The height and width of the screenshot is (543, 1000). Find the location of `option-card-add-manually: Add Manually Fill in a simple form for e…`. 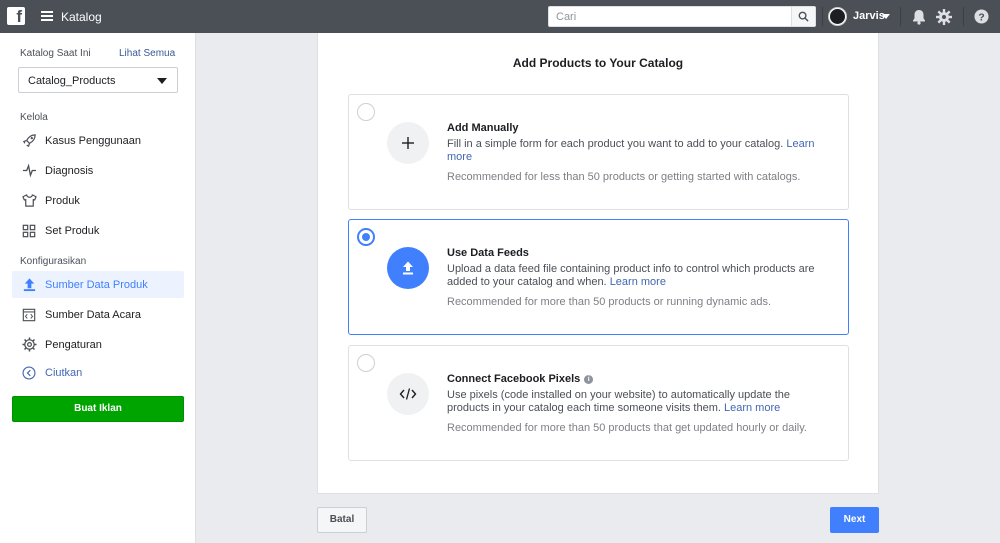

option-card-add-manually: Add Manually Fill in a simple form for e… is located at coordinates (598, 152).